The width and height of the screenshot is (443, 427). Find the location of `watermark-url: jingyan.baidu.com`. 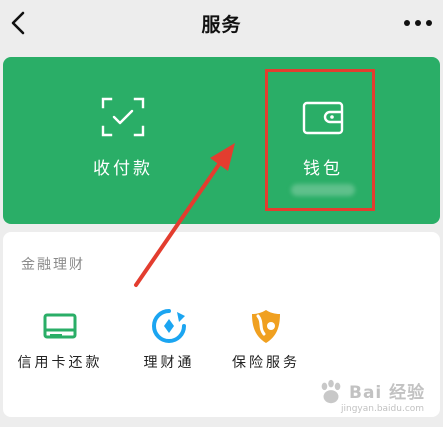

watermark-url: jingyan.baidu.com is located at coordinates (383, 409).